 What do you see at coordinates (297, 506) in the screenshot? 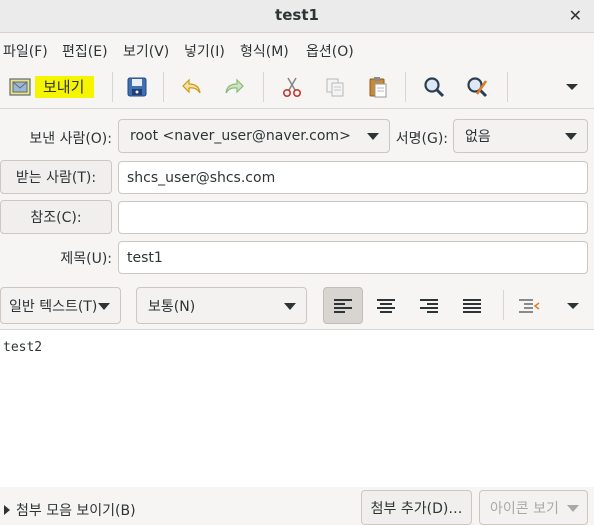
I see `attachment-bar: 첨부 모음 보이기(B) 첨부 추가(D)… 아이콘 보기` at bounding box center [297, 506].